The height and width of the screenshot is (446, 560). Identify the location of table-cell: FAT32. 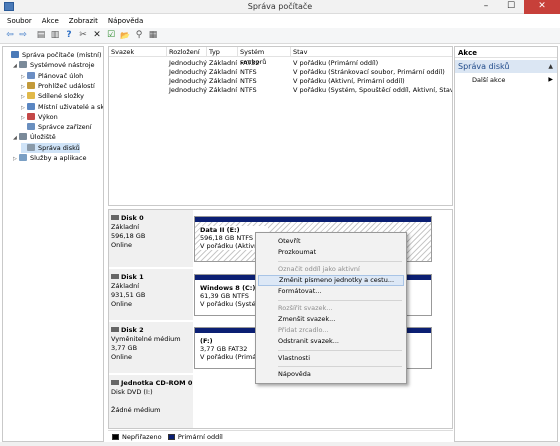
(250, 63).